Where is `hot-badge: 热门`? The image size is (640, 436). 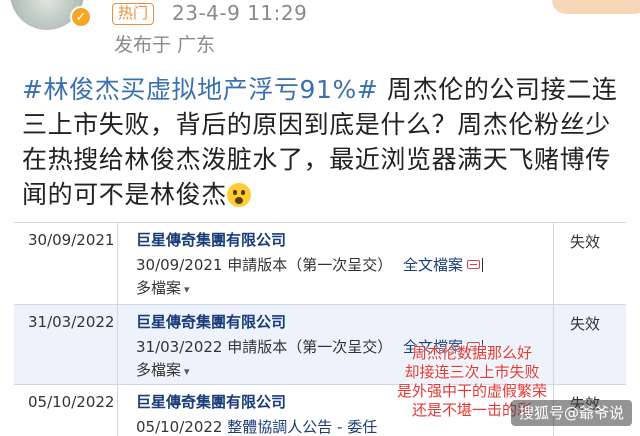
hot-badge: 热门 is located at coordinates (133, 14).